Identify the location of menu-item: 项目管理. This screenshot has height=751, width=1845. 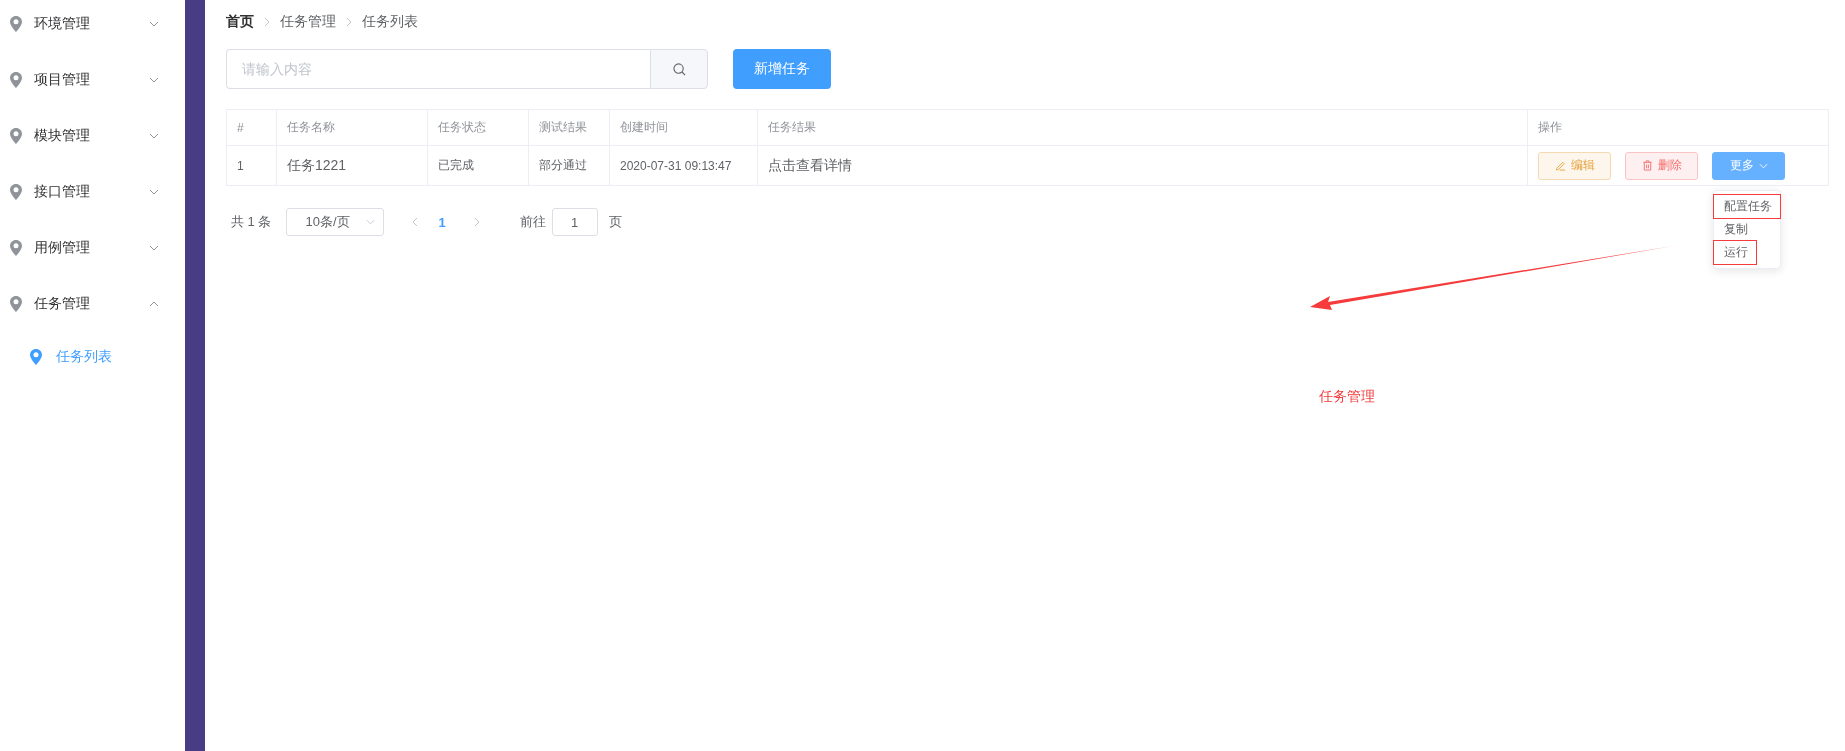
(92, 80).